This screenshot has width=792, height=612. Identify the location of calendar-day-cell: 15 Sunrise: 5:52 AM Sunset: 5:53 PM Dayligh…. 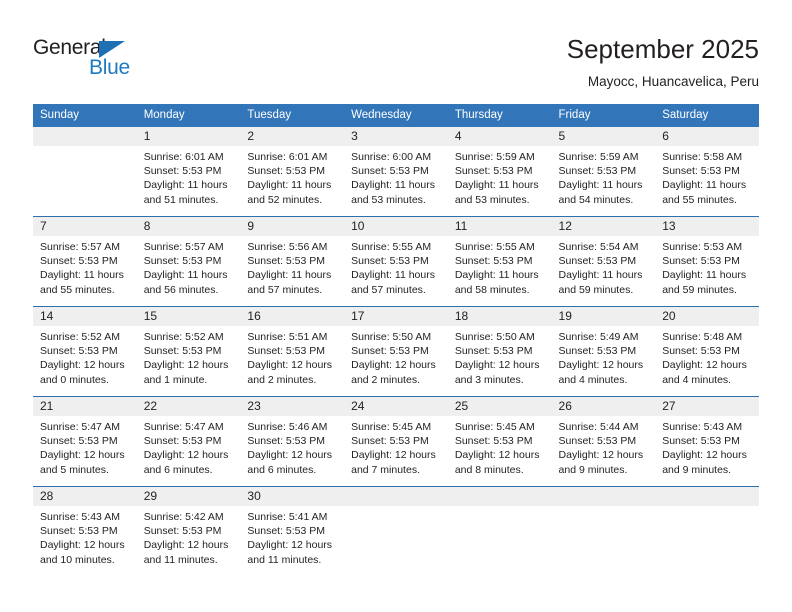
(188, 351).